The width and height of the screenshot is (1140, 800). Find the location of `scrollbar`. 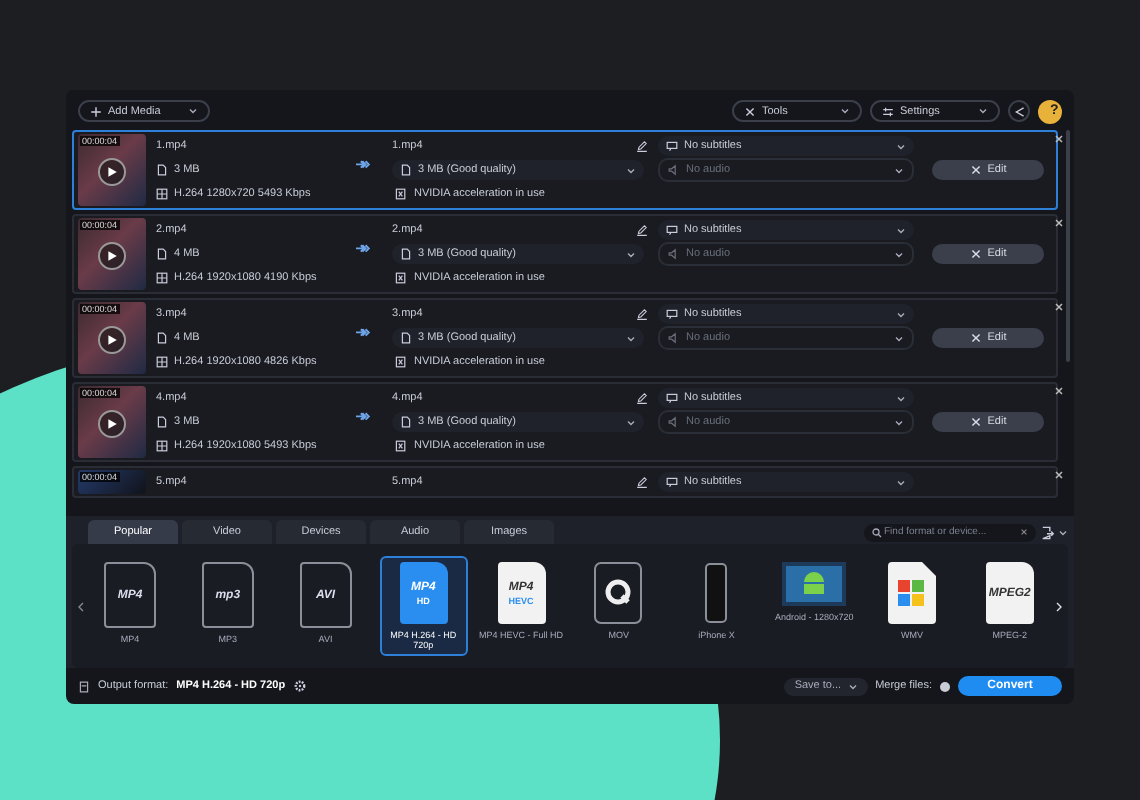

scrollbar is located at coordinates (1068, 246).